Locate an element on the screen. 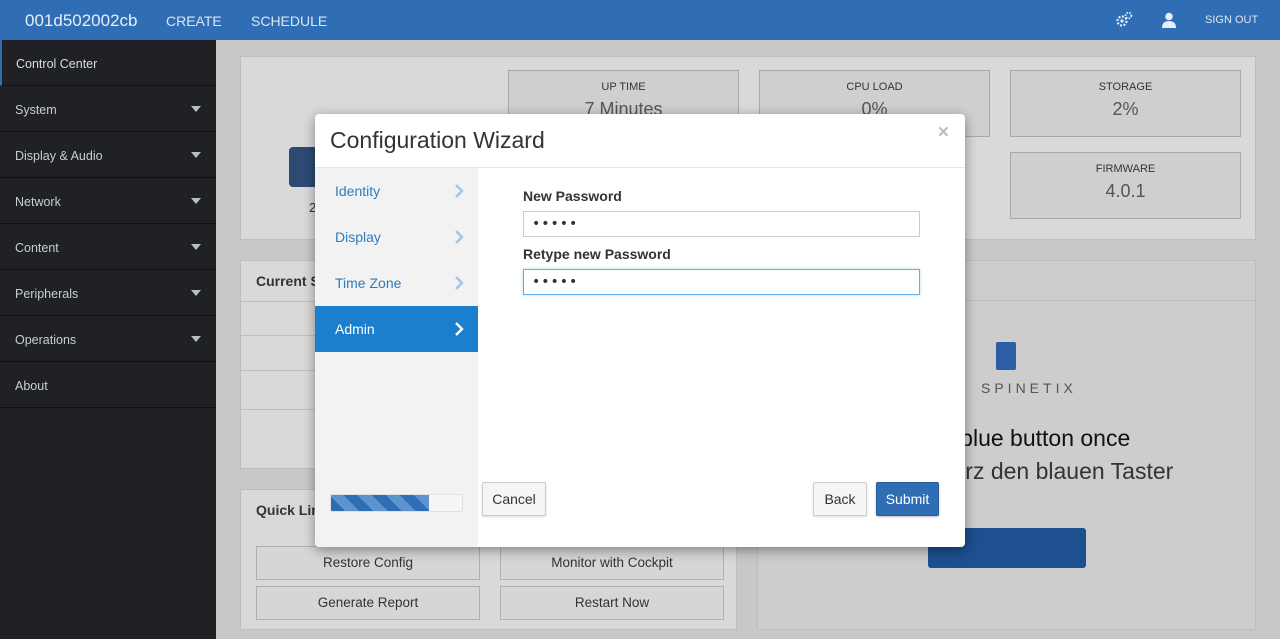 This screenshot has height=639, width=1280. cancel-button: Cancel is located at coordinates (514, 499).